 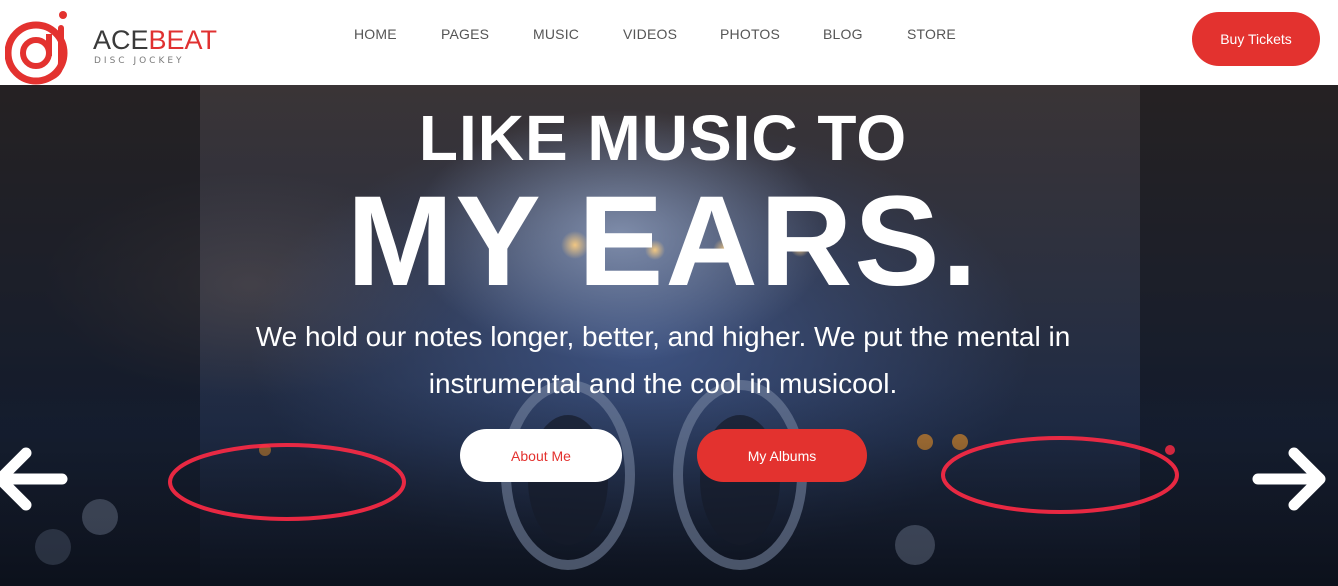 What do you see at coordinates (843, 34) in the screenshot?
I see `nav-item-blog: BLOG` at bounding box center [843, 34].